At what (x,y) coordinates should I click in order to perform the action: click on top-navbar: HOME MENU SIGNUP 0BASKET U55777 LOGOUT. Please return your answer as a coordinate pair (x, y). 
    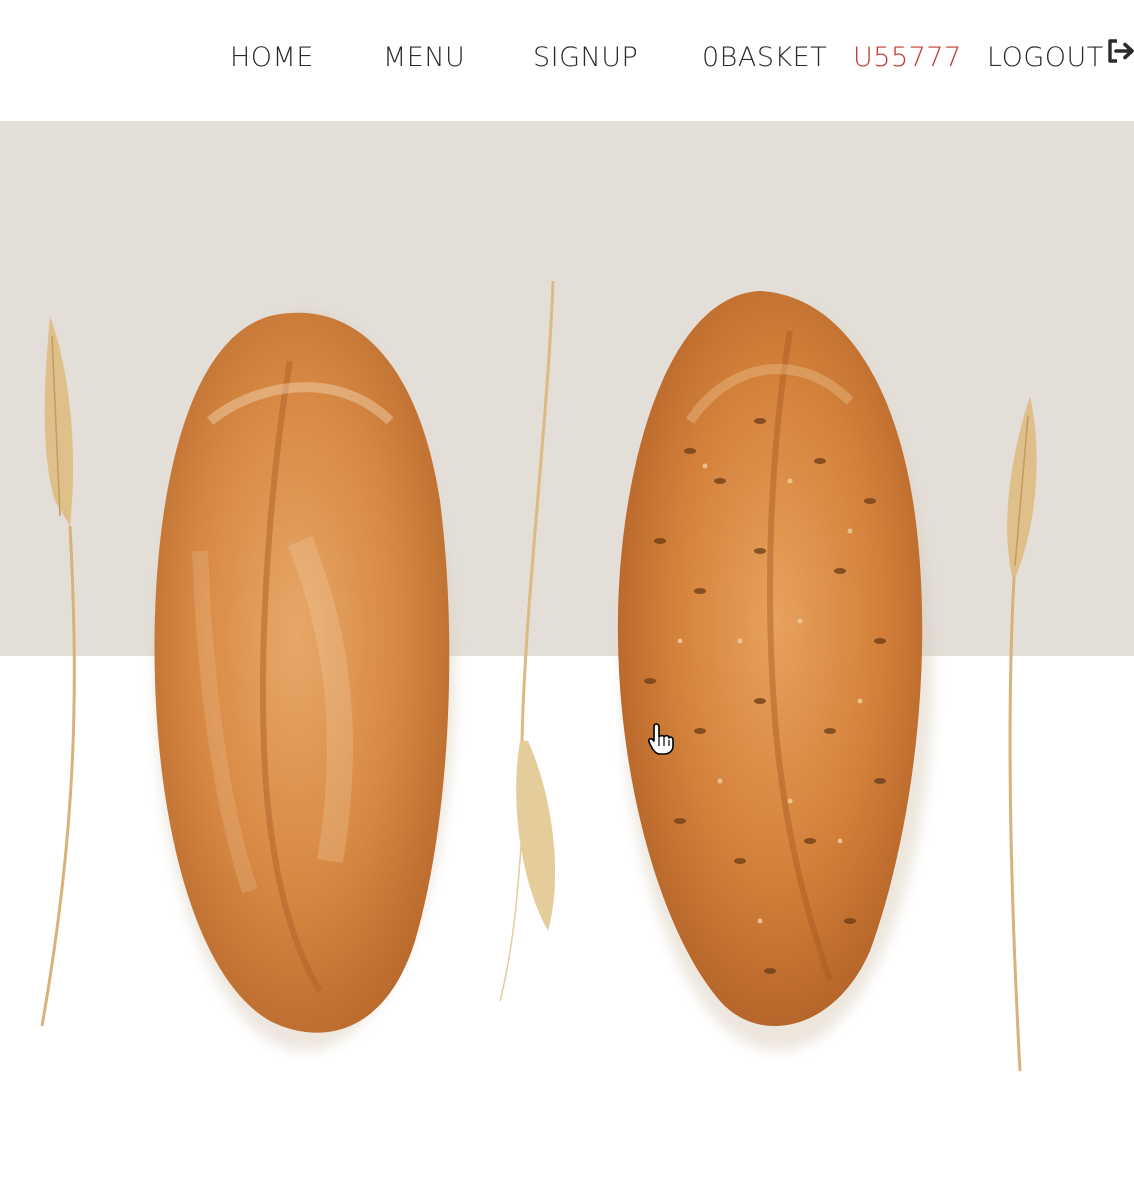
    Looking at the image, I should click on (567, 60).